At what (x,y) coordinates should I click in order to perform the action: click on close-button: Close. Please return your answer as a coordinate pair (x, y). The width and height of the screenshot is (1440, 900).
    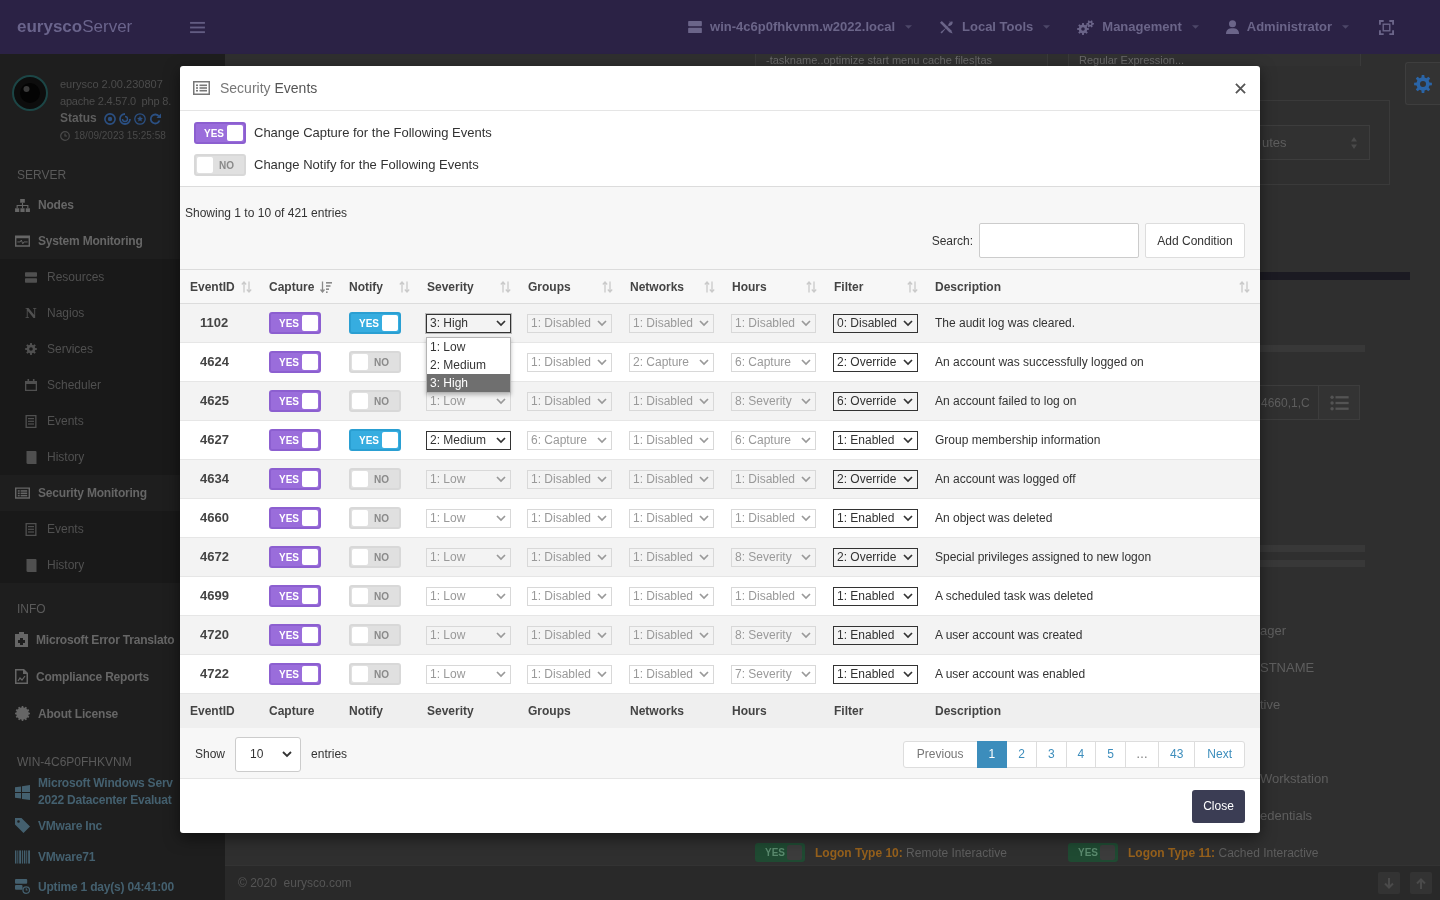
    Looking at the image, I should click on (1218, 806).